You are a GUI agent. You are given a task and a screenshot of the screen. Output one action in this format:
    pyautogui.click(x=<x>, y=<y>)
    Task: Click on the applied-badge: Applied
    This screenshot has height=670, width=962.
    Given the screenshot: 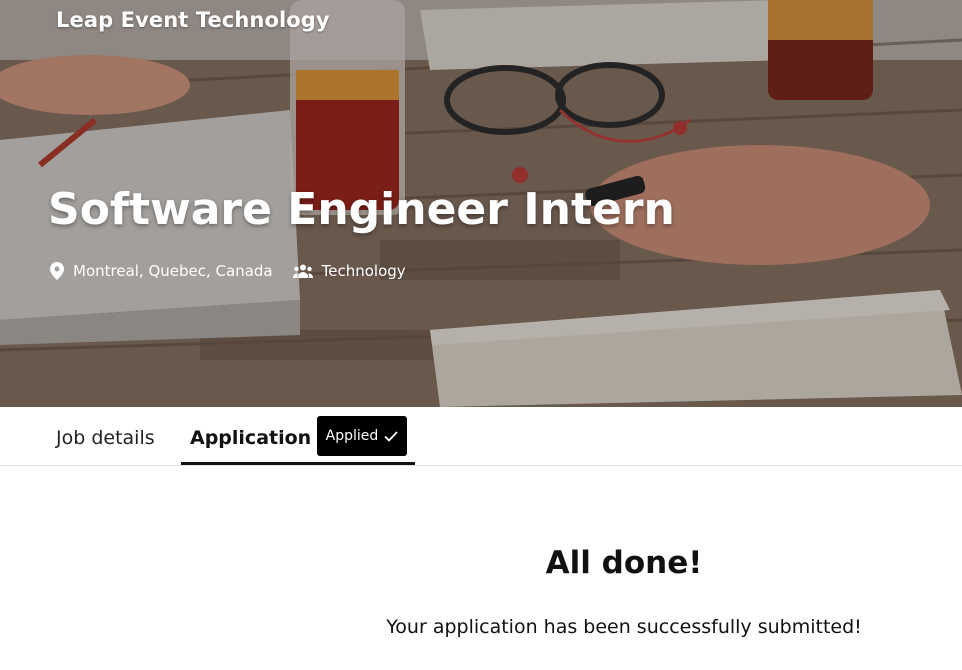 What is the action you would take?
    pyautogui.click(x=362, y=436)
    